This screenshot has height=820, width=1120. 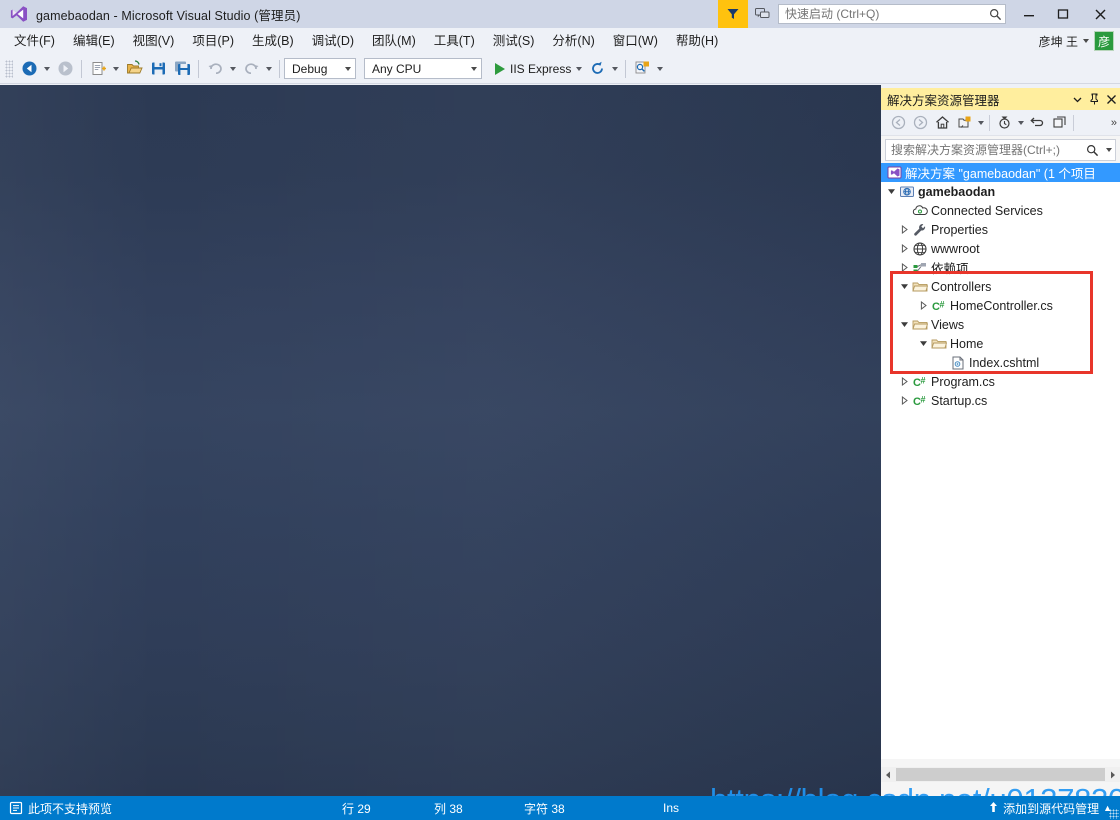 What do you see at coordinates (182, 69) in the screenshot?
I see `save-all-icon` at bounding box center [182, 69].